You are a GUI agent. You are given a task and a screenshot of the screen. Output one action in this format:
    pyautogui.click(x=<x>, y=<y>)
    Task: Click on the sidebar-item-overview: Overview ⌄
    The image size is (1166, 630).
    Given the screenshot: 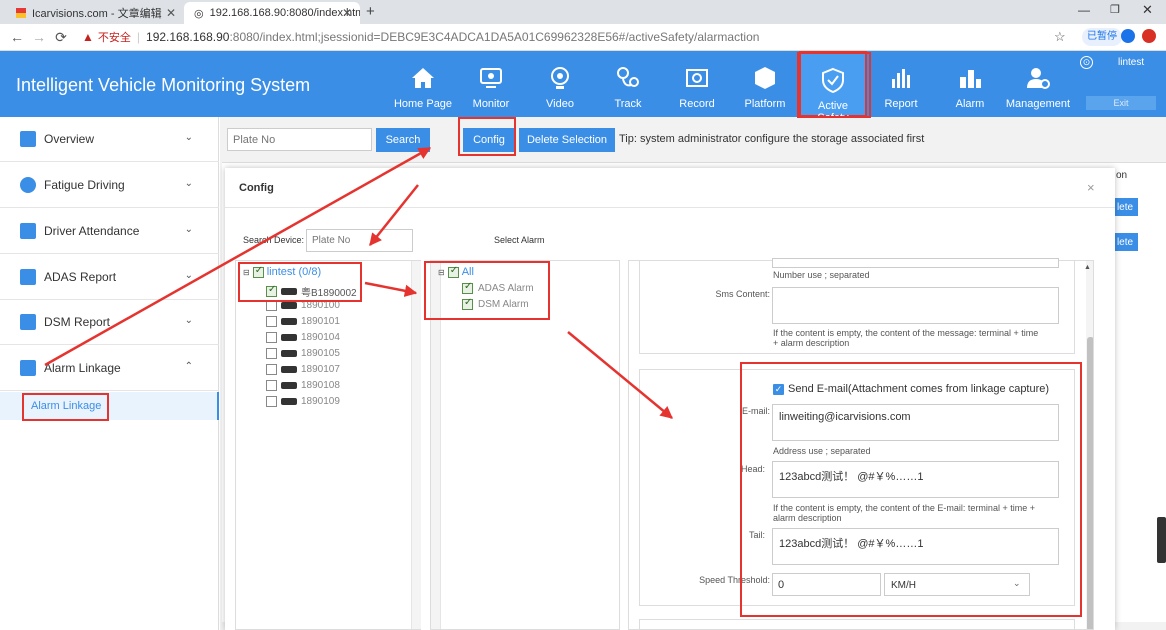 What is the action you would take?
    pyautogui.click(x=109, y=139)
    